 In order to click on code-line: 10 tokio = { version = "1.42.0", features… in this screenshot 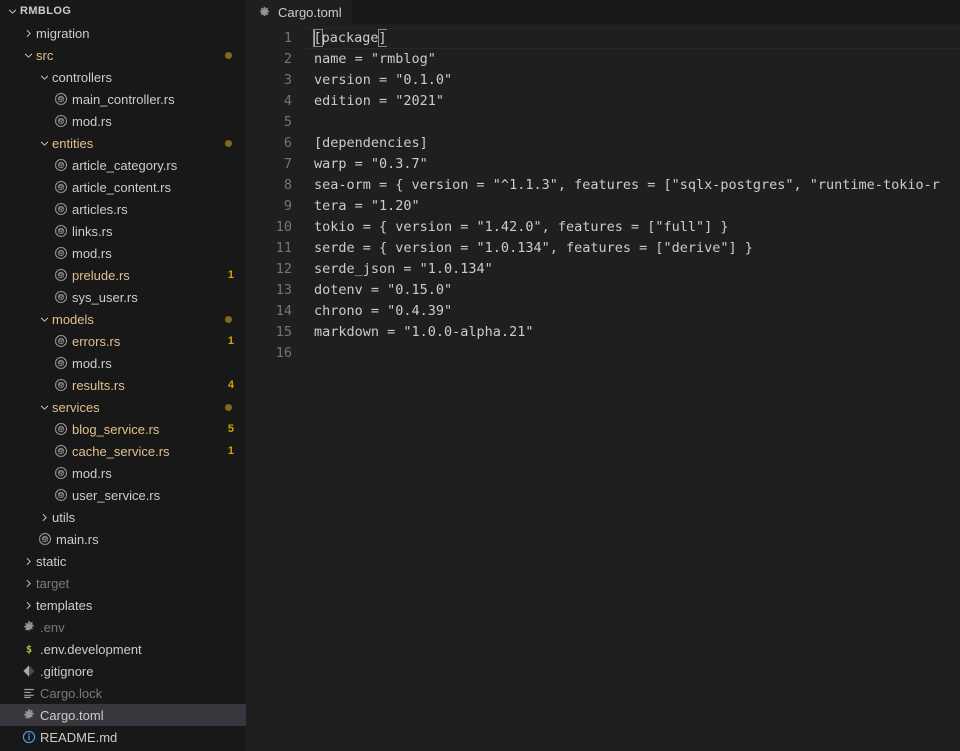, I will do `click(603, 227)`.